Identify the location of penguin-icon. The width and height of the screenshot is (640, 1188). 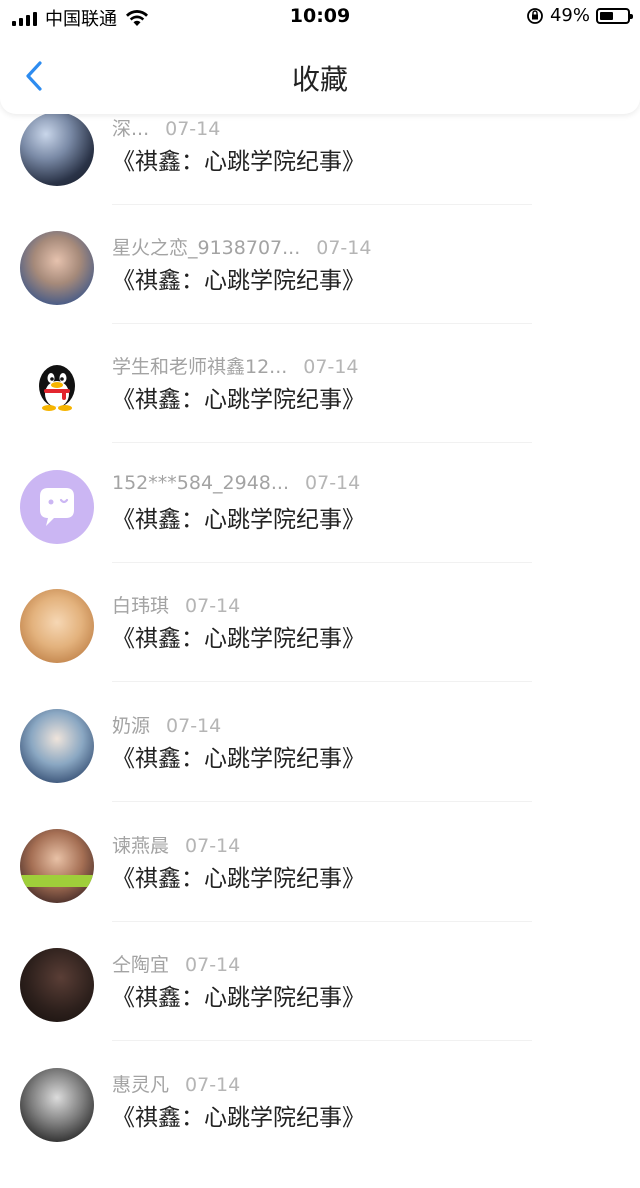
(57, 388).